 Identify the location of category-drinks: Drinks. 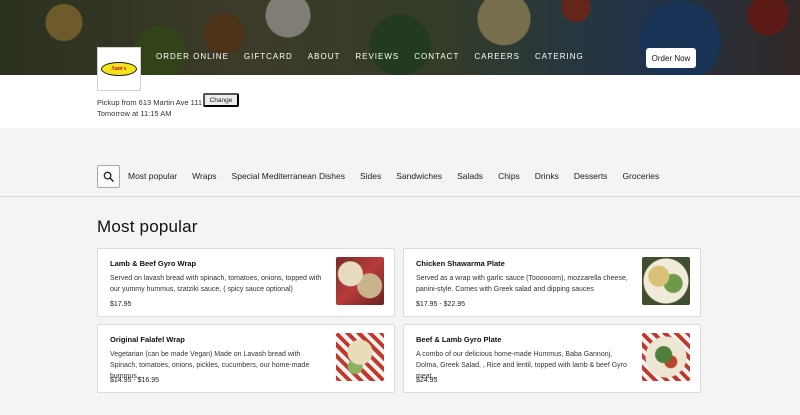
(547, 176).